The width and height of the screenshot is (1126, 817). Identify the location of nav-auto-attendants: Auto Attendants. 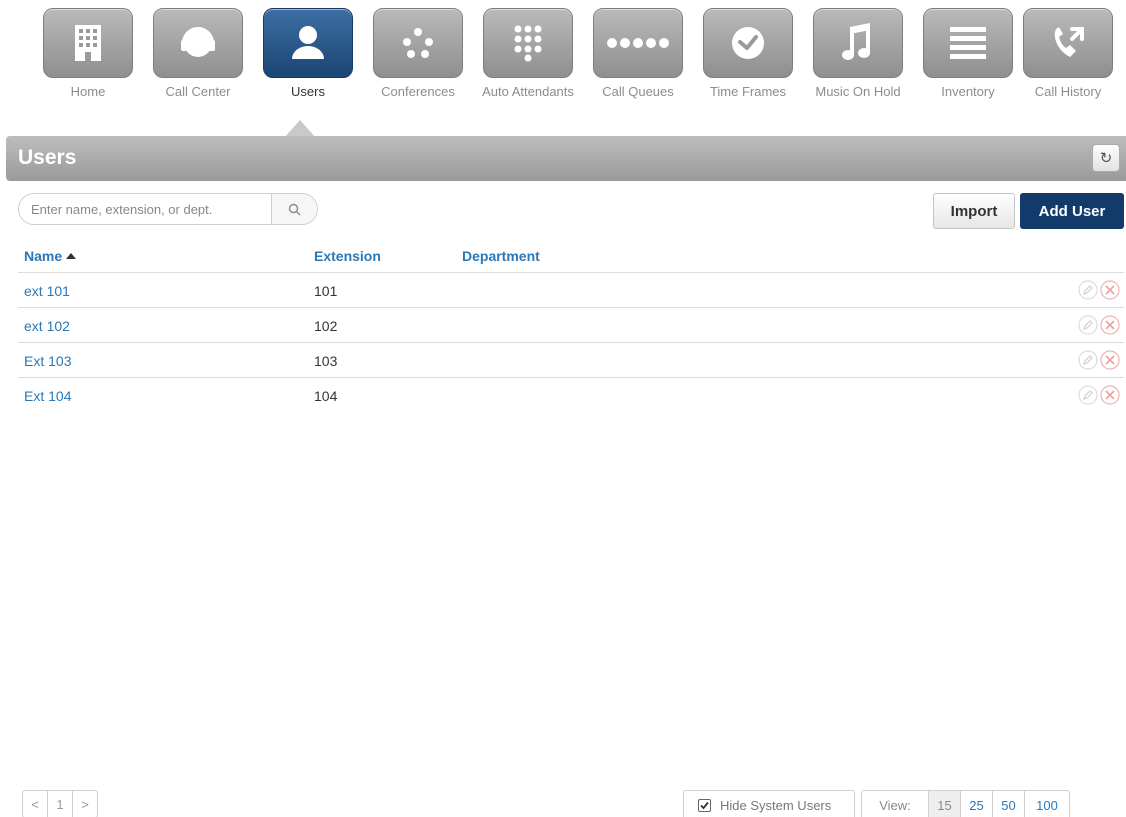
(528, 54).